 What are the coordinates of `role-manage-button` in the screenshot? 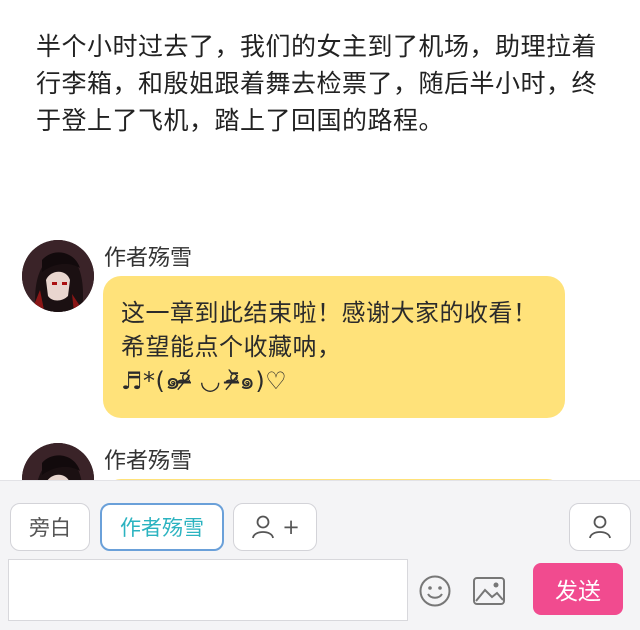 It's located at (600, 527).